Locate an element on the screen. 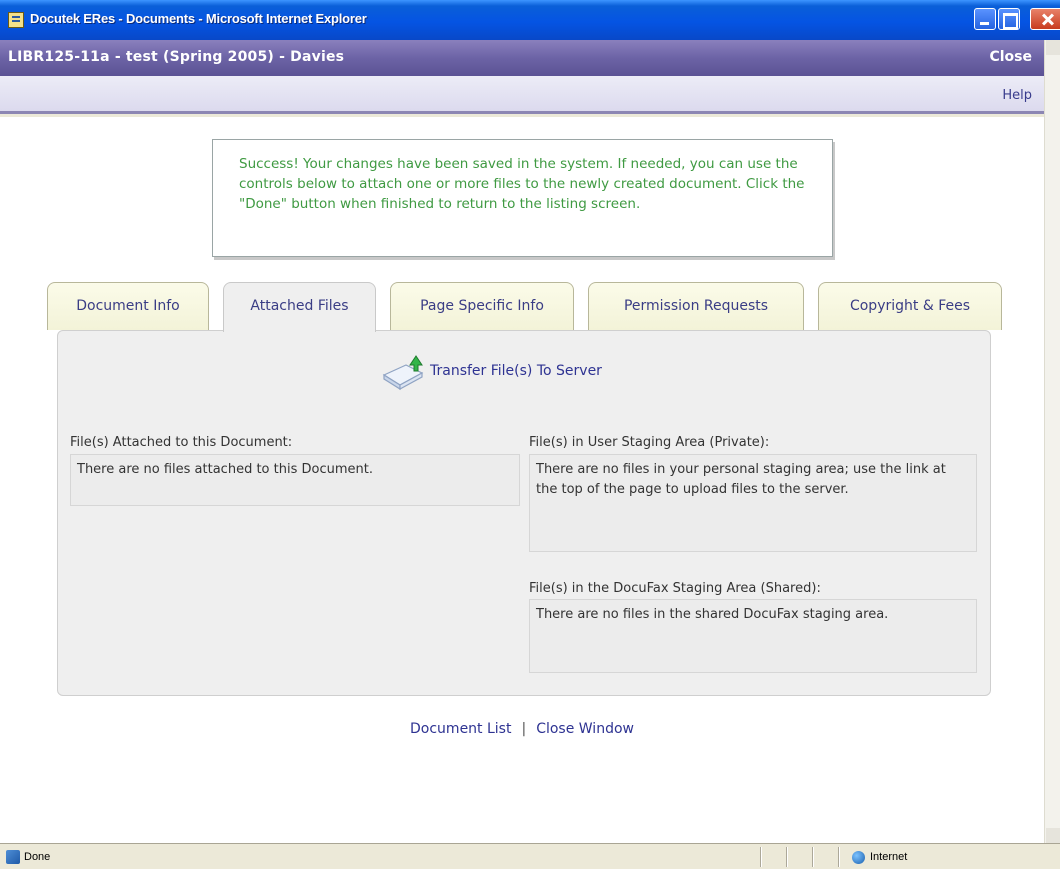  window-close-button is located at coordinates (1045, 19).